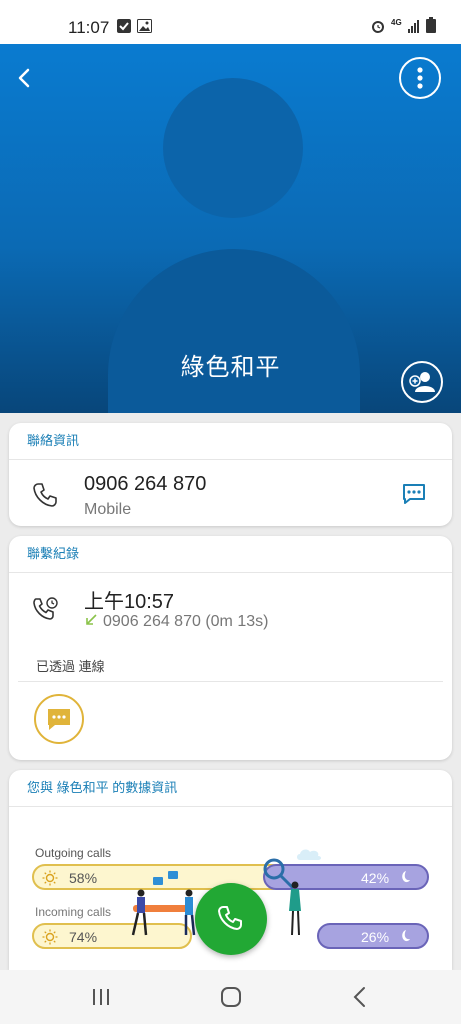 The image size is (461, 1024). What do you see at coordinates (230, 493) in the screenshot?
I see `phone-number-row: 0906 264 870 Mobile` at bounding box center [230, 493].